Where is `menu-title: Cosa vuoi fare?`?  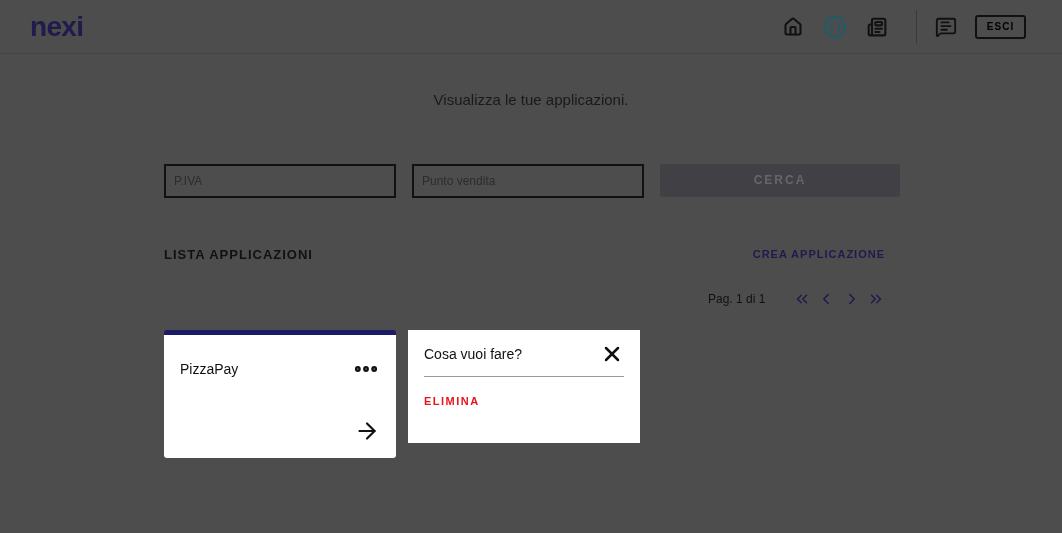
menu-title: Cosa vuoi fare? is located at coordinates (473, 354).